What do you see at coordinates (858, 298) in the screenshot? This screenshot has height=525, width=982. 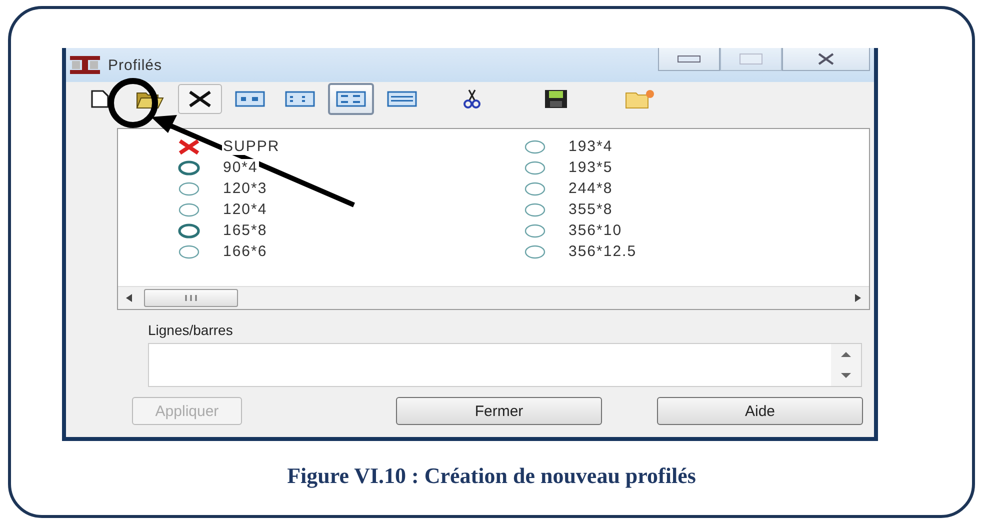 I see `right-arrow-icon` at bounding box center [858, 298].